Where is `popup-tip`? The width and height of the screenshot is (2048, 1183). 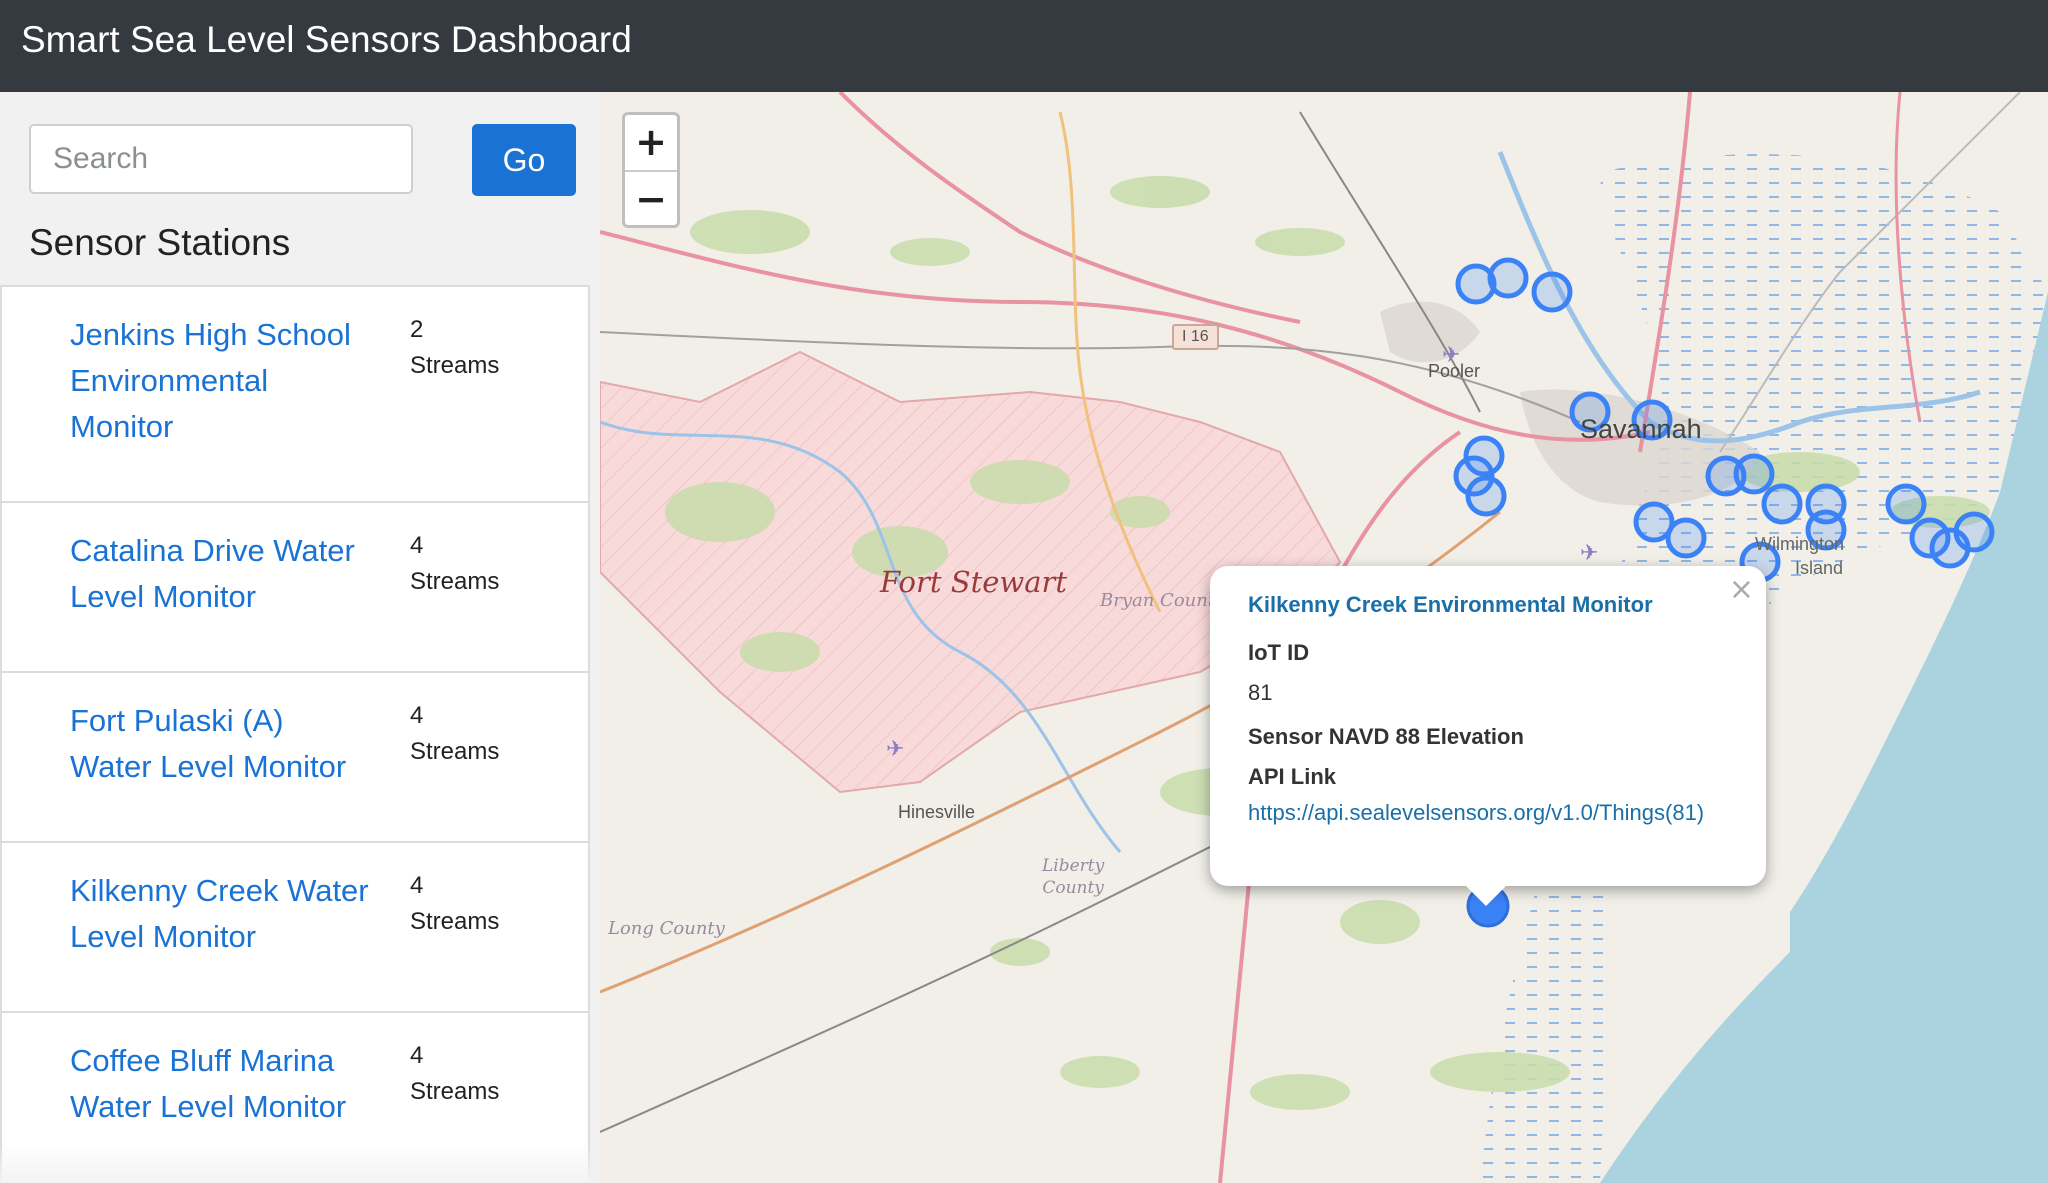
popup-tip is located at coordinates (1486, 895).